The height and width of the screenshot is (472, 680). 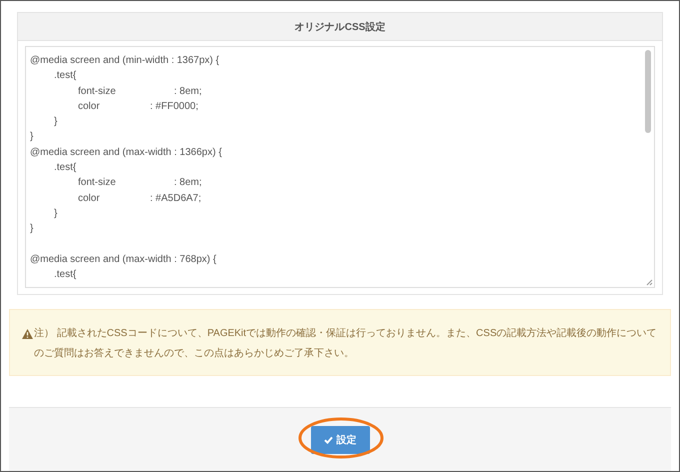 I want to click on checkmark-icon, so click(x=328, y=440).